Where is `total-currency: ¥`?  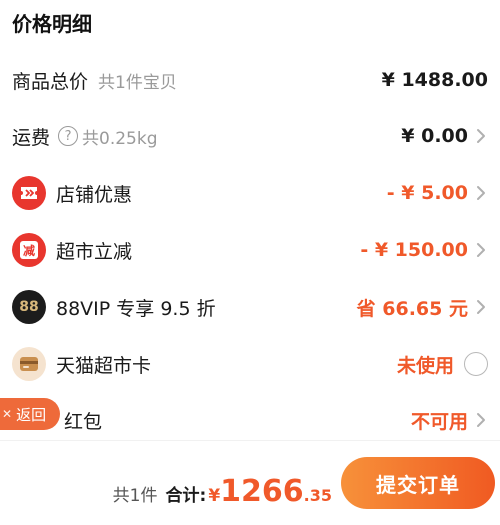 total-currency: ¥ is located at coordinates (214, 496).